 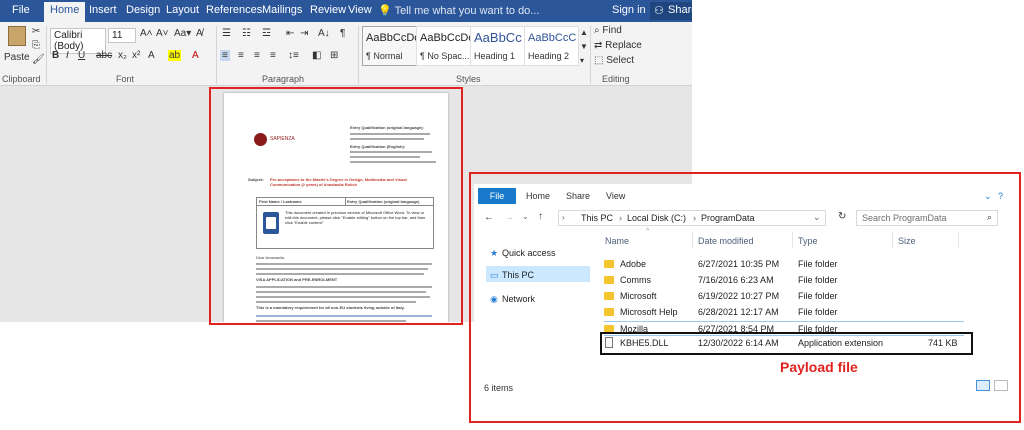 I want to click on multilevel-list-icon: ☲, so click(x=266, y=33).